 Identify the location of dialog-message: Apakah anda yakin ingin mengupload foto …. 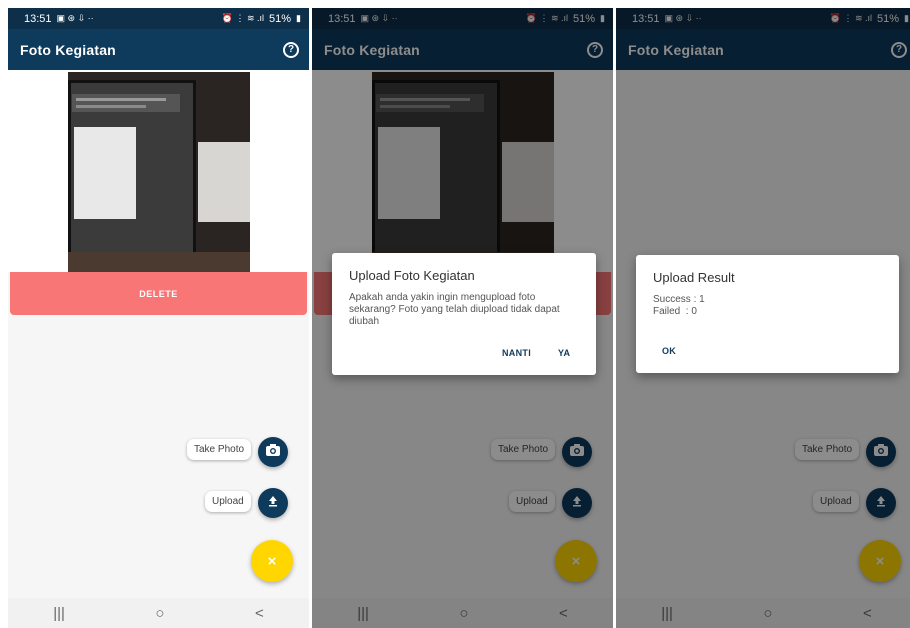
(454, 309).